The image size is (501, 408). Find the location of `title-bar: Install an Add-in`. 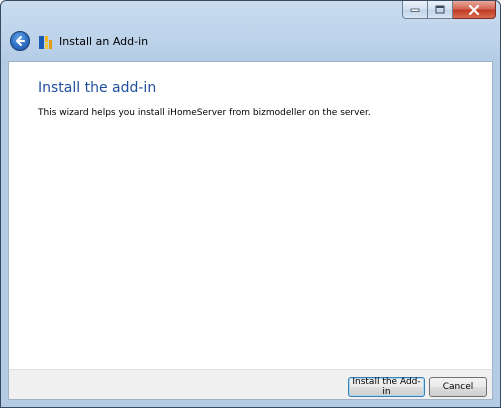

title-bar: Install an Add-in is located at coordinates (250, 31).